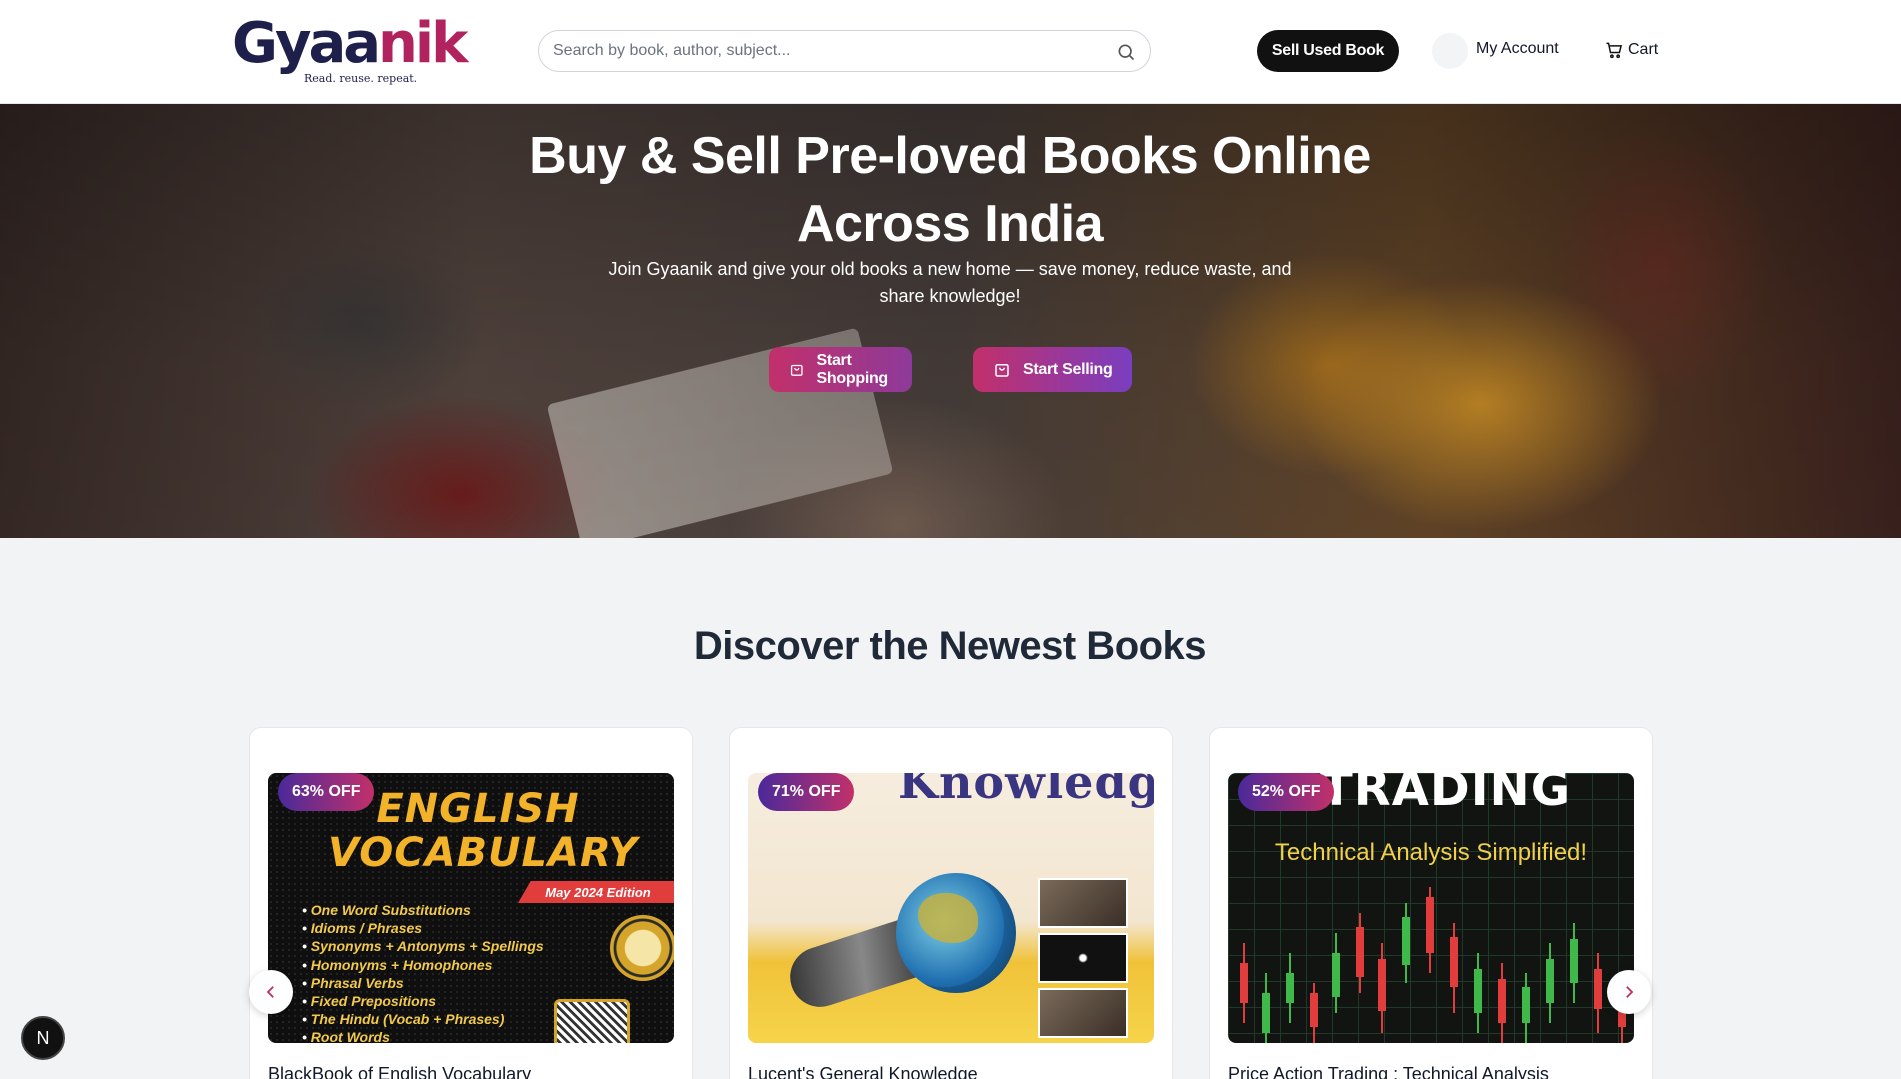  What do you see at coordinates (423, 965) in the screenshot?
I see `cover-topic: Homonyms + Homophones` at bounding box center [423, 965].